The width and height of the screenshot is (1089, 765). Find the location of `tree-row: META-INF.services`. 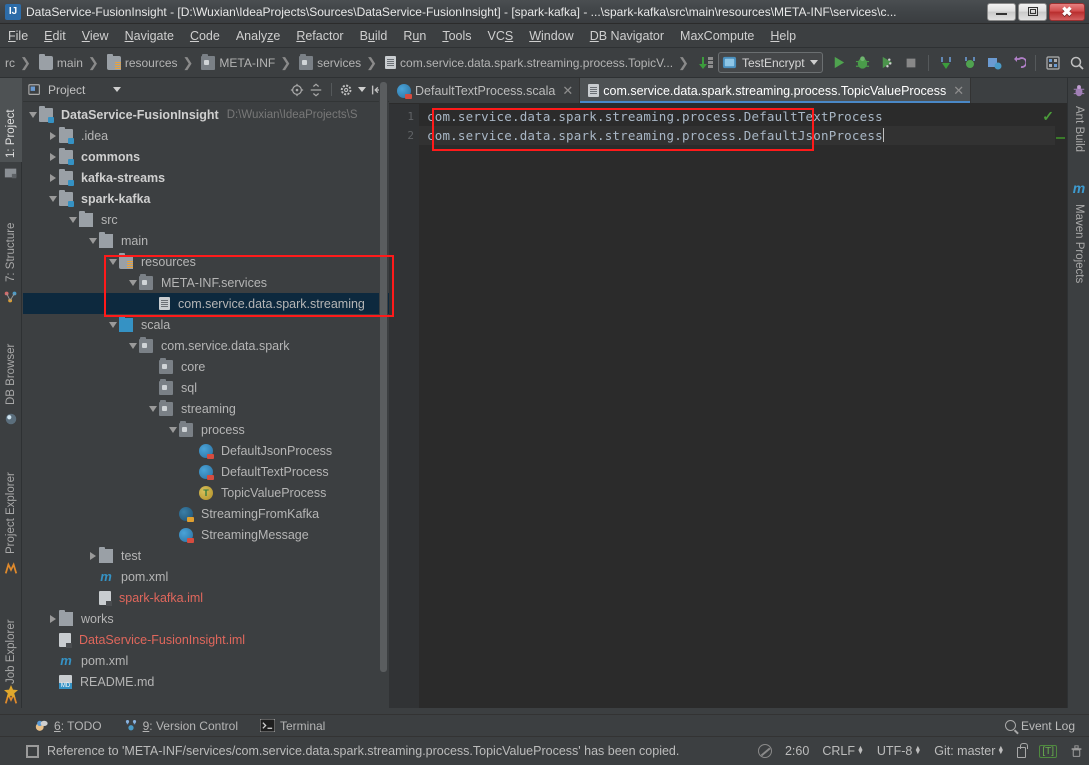

tree-row: META-INF.services is located at coordinates (206, 282).